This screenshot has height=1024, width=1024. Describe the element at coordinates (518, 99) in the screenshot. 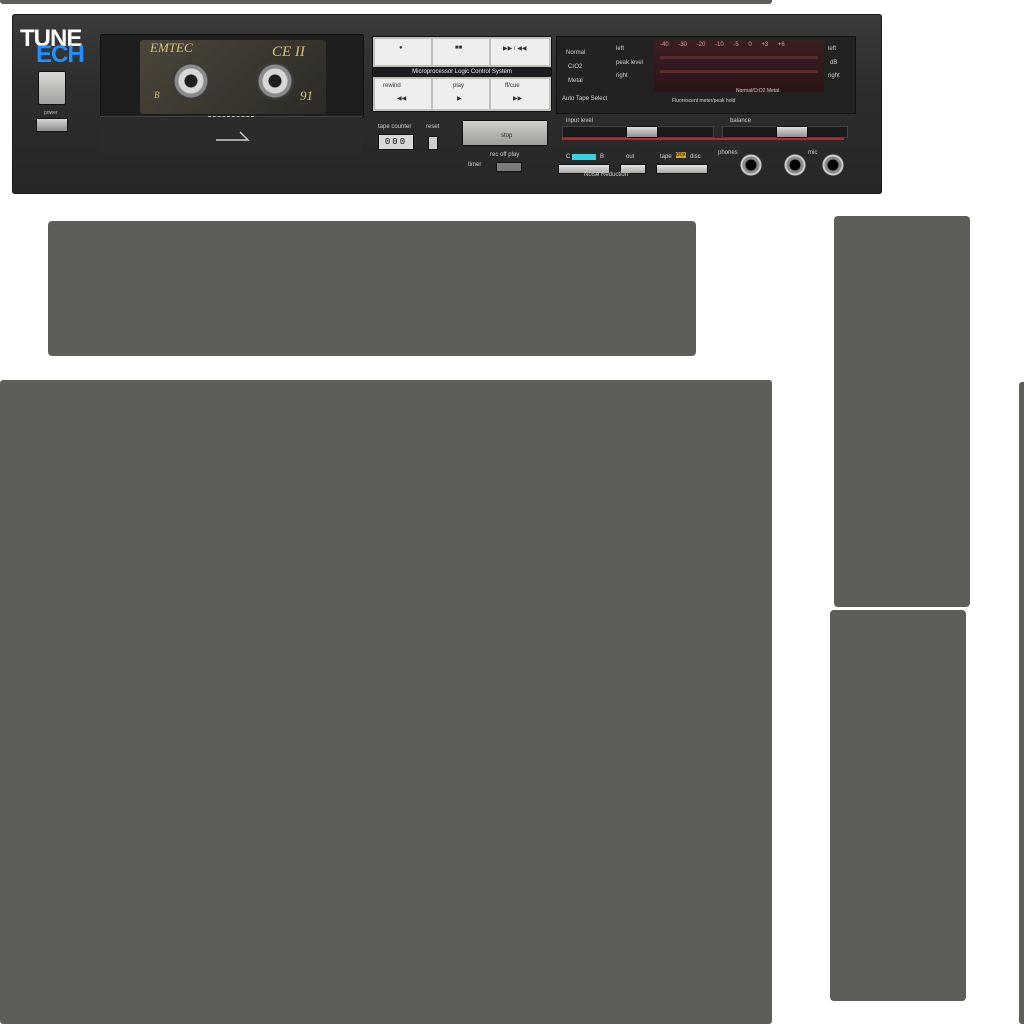

I see `fast-forward-icon: ▶▶` at that location.